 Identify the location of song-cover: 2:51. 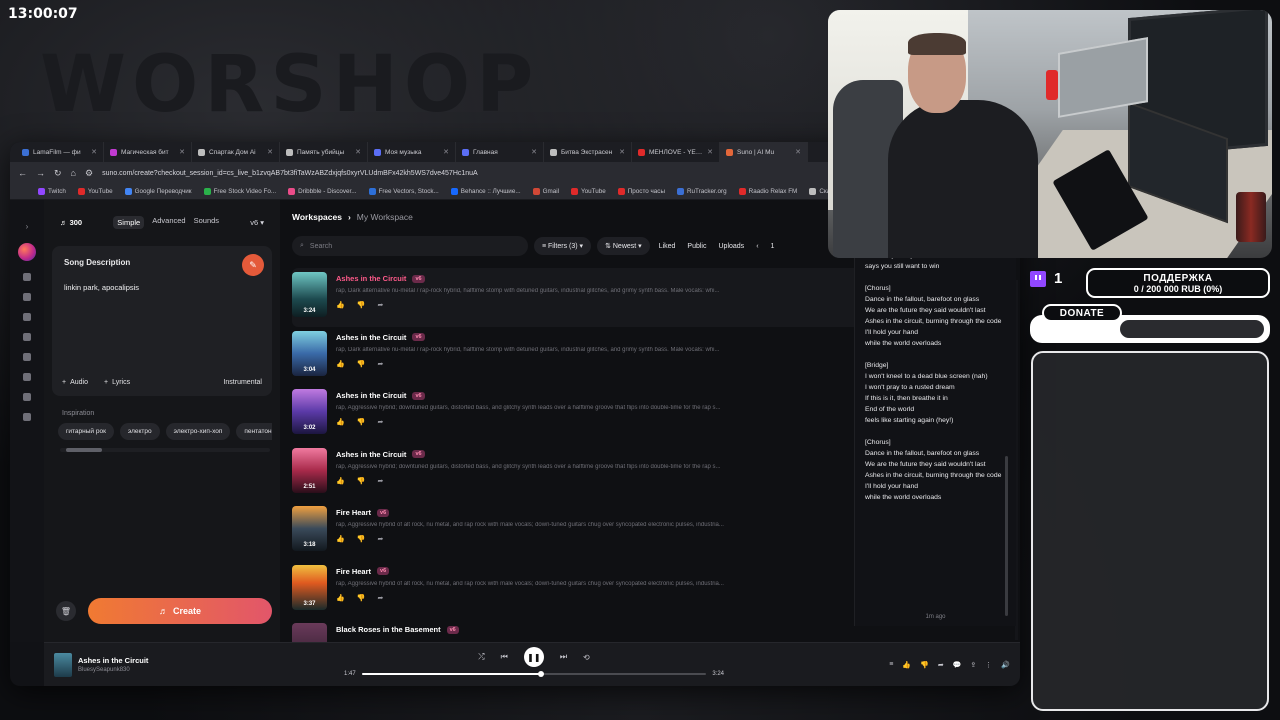
(309, 470).